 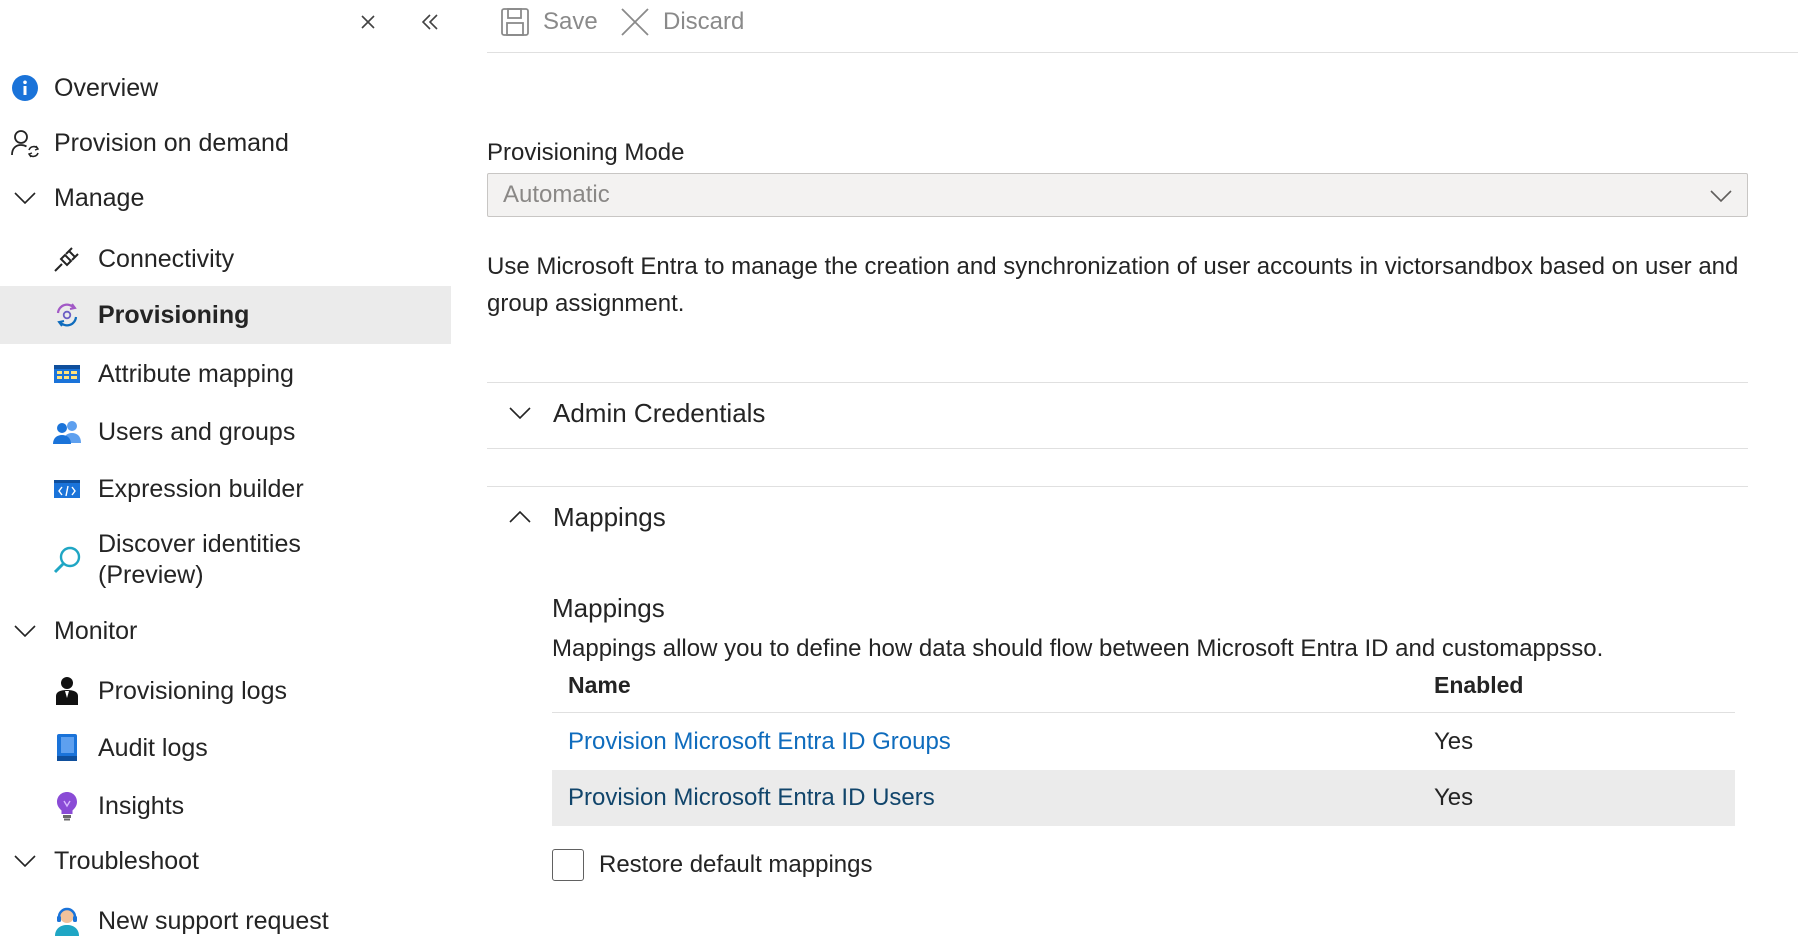 What do you see at coordinates (225, 560) in the screenshot?
I see `sidebar-item-discover-identities: Discover identities (Preview)` at bounding box center [225, 560].